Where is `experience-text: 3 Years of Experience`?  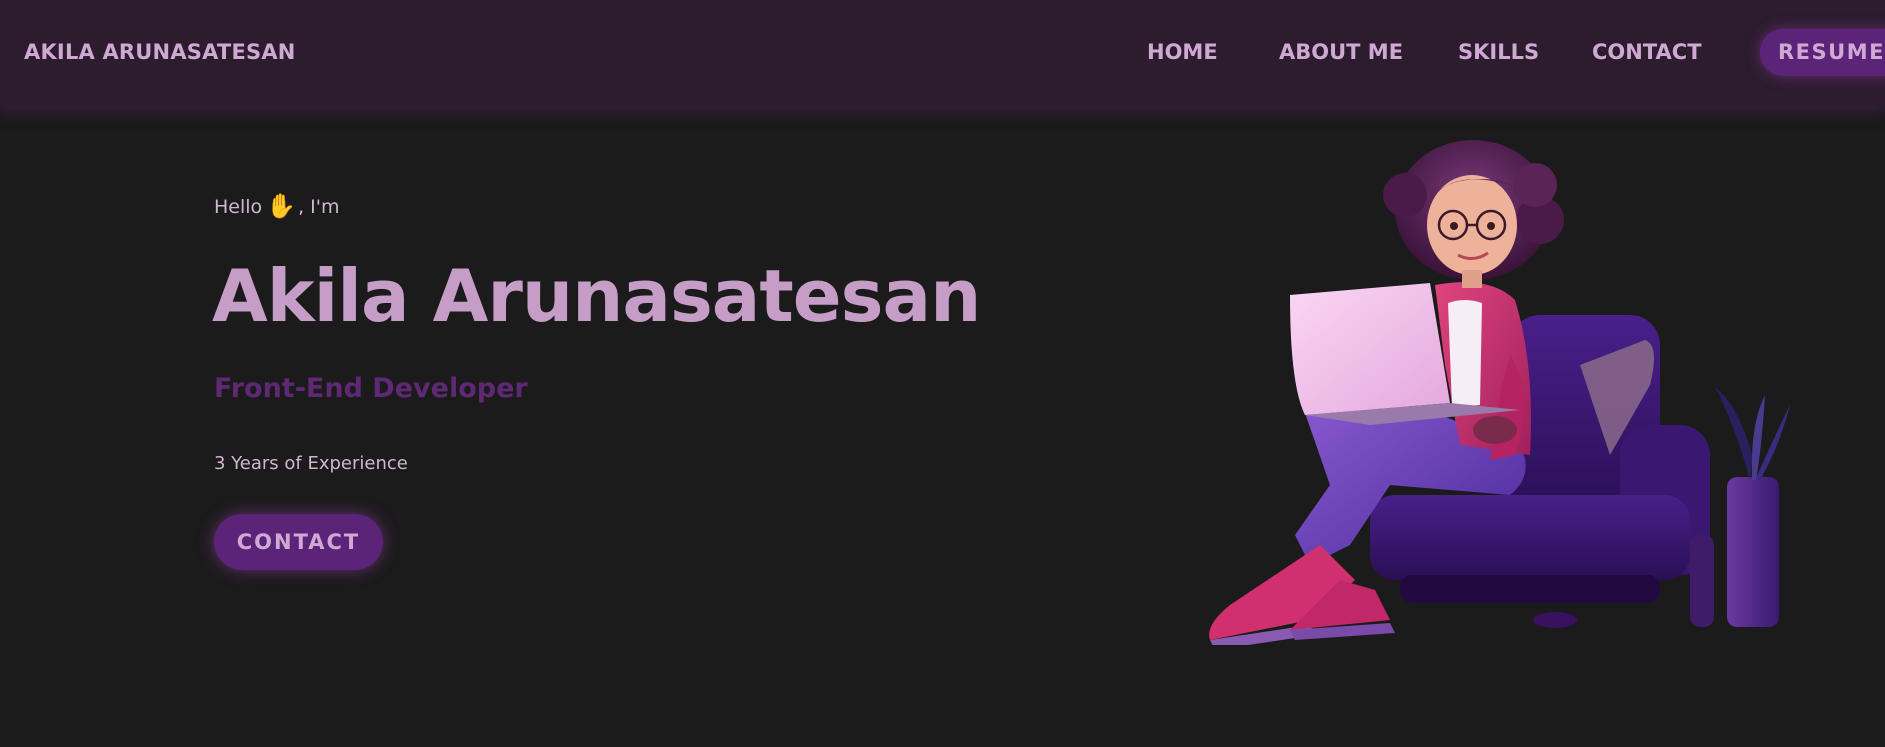
experience-text: 3 Years of Experience is located at coordinates (311, 463).